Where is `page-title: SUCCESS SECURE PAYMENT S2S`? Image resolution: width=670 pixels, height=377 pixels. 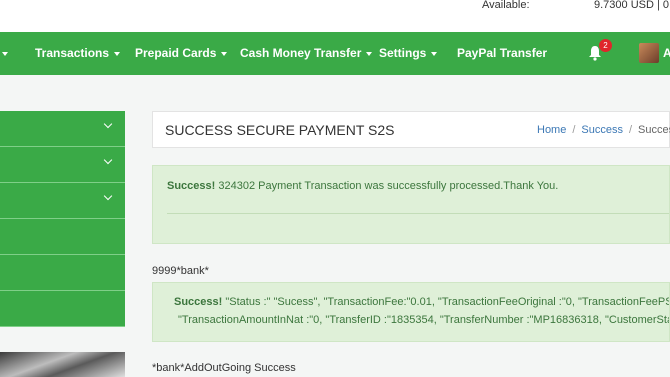 page-title: SUCCESS SECURE PAYMENT S2S is located at coordinates (280, 130).